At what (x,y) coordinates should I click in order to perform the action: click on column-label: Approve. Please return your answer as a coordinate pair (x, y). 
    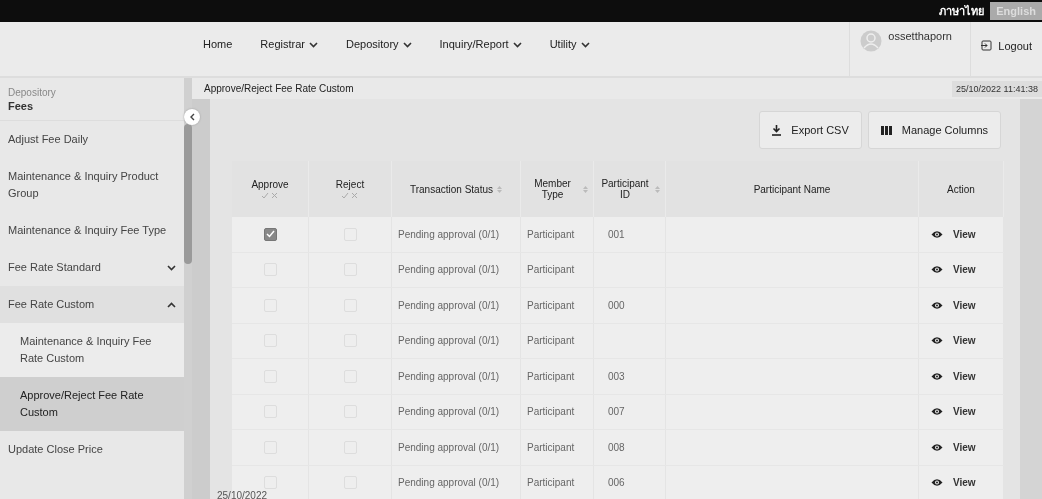
    Looking at the image, I should click on (270, 184).